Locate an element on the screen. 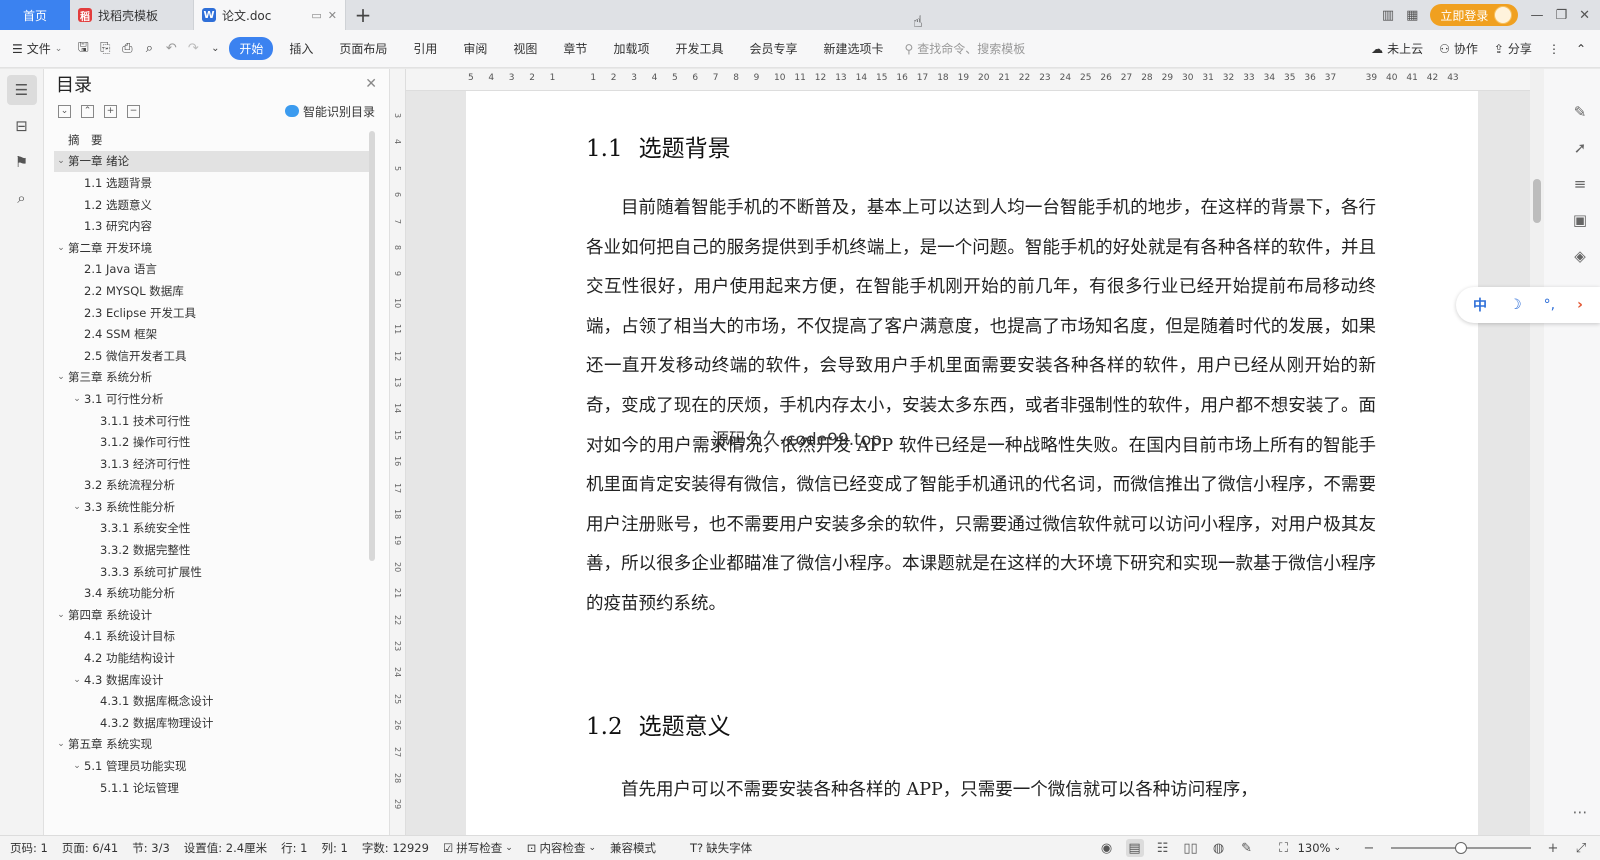  toc-item: 3.3.2 数据完整性 is located at coordinates (214, 550).